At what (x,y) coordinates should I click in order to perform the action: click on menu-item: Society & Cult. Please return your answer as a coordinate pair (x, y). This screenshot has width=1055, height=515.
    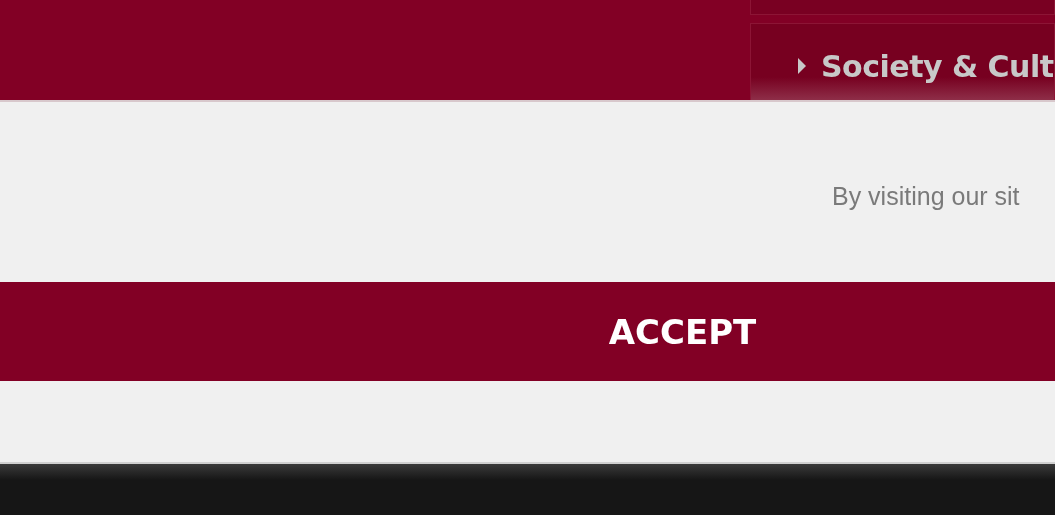
    Looking at the image, I should click on (902, 61).